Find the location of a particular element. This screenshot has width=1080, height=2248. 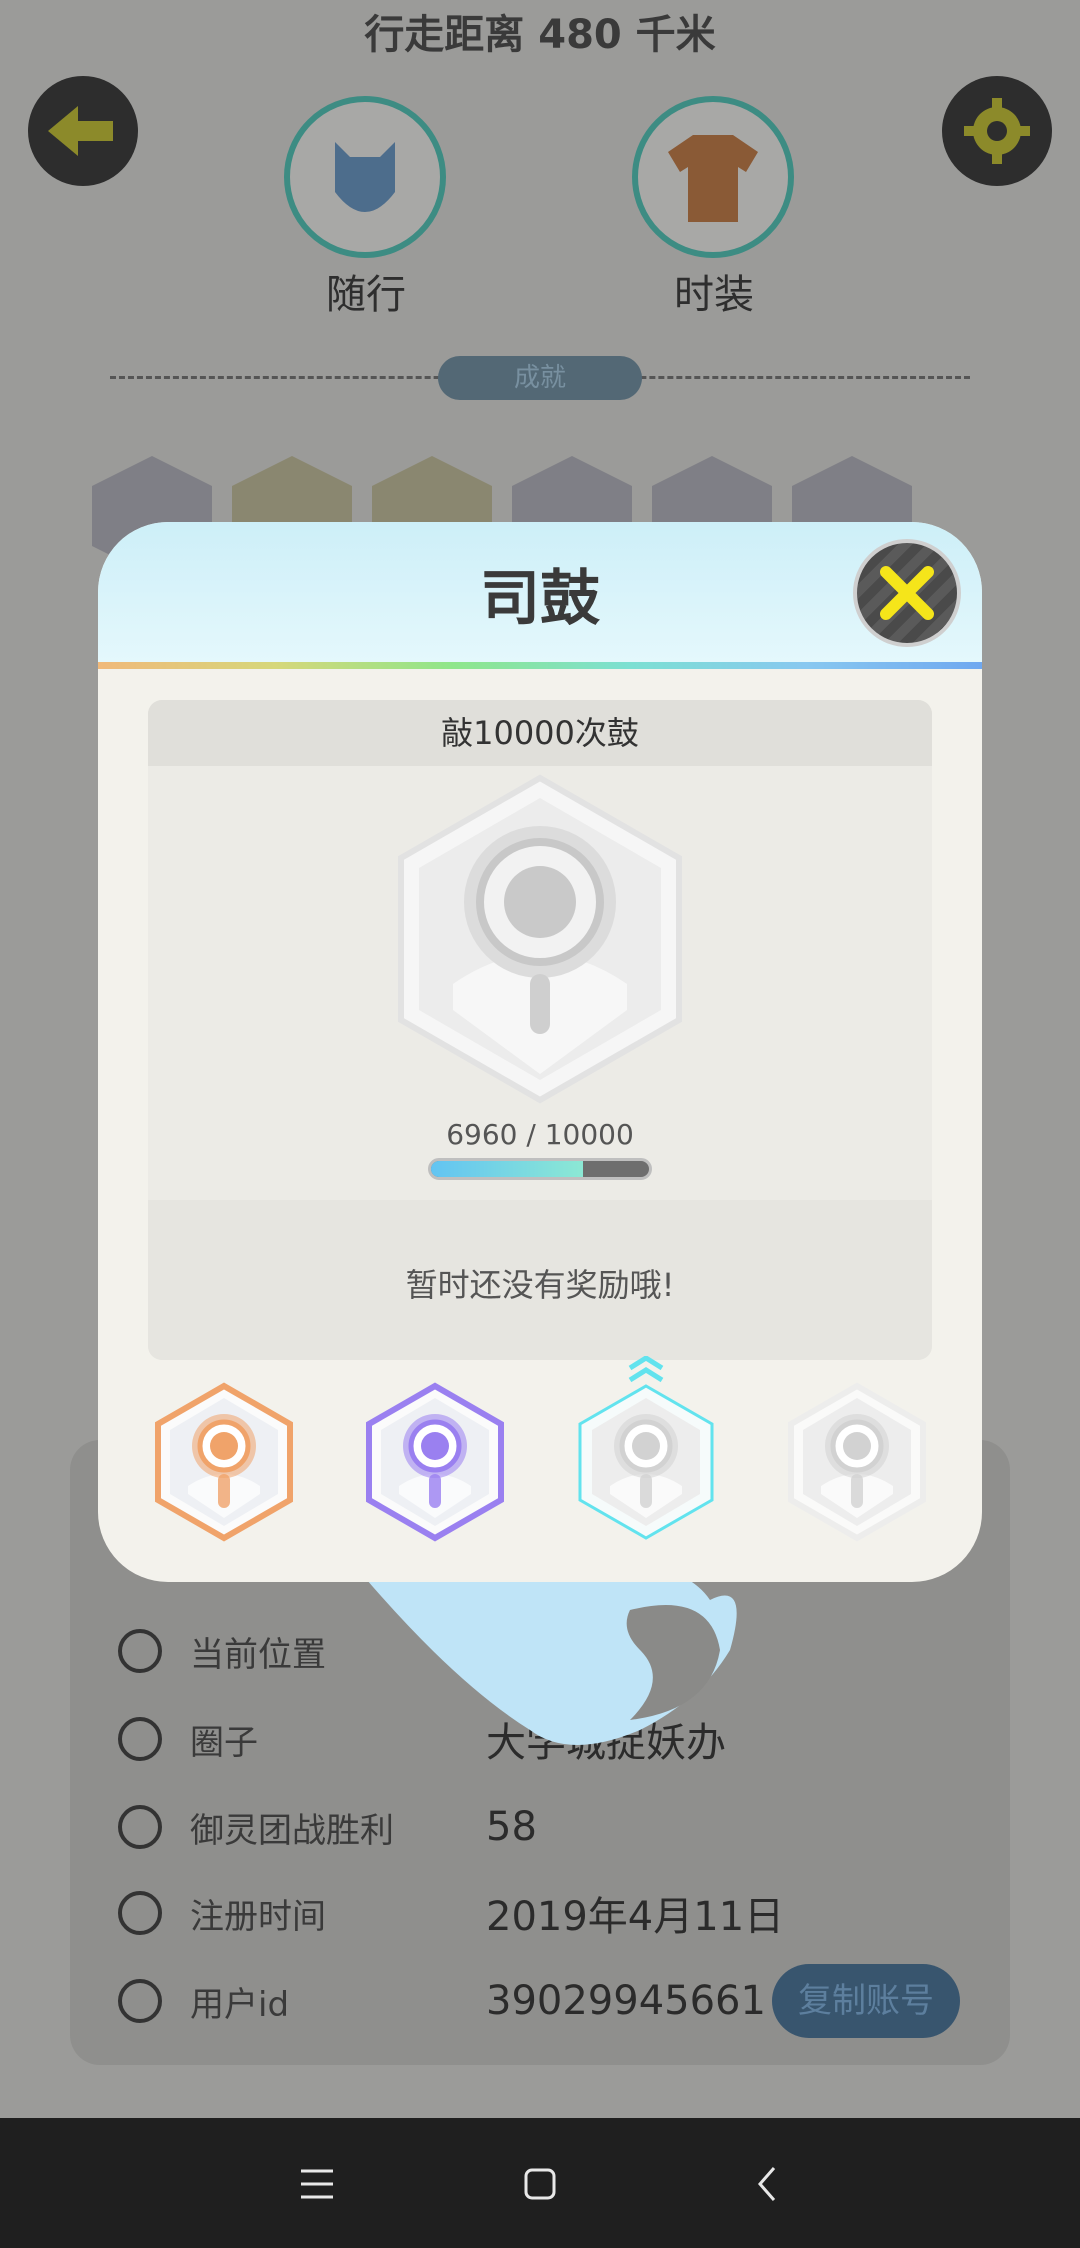

menu-button is located at coordinates (317, 2184).